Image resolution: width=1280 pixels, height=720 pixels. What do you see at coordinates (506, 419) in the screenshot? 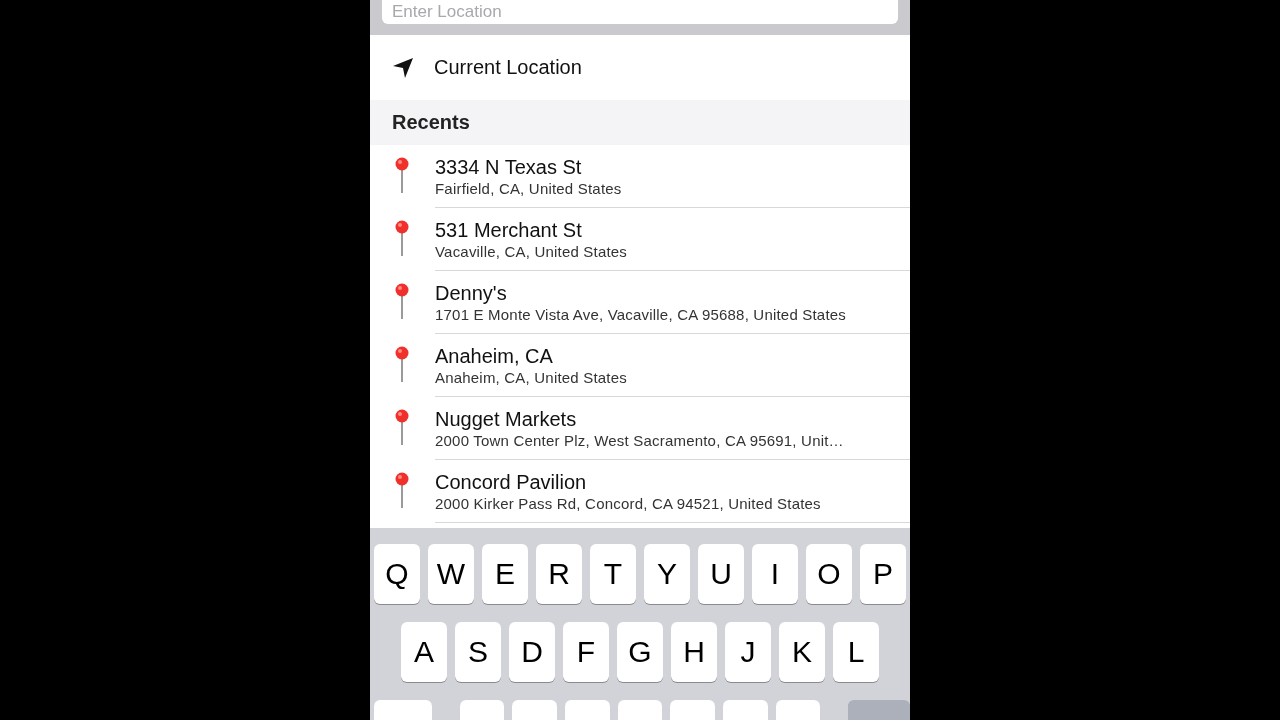
I see `place-name: Nugget Markets` at bounding box center [506, 419].